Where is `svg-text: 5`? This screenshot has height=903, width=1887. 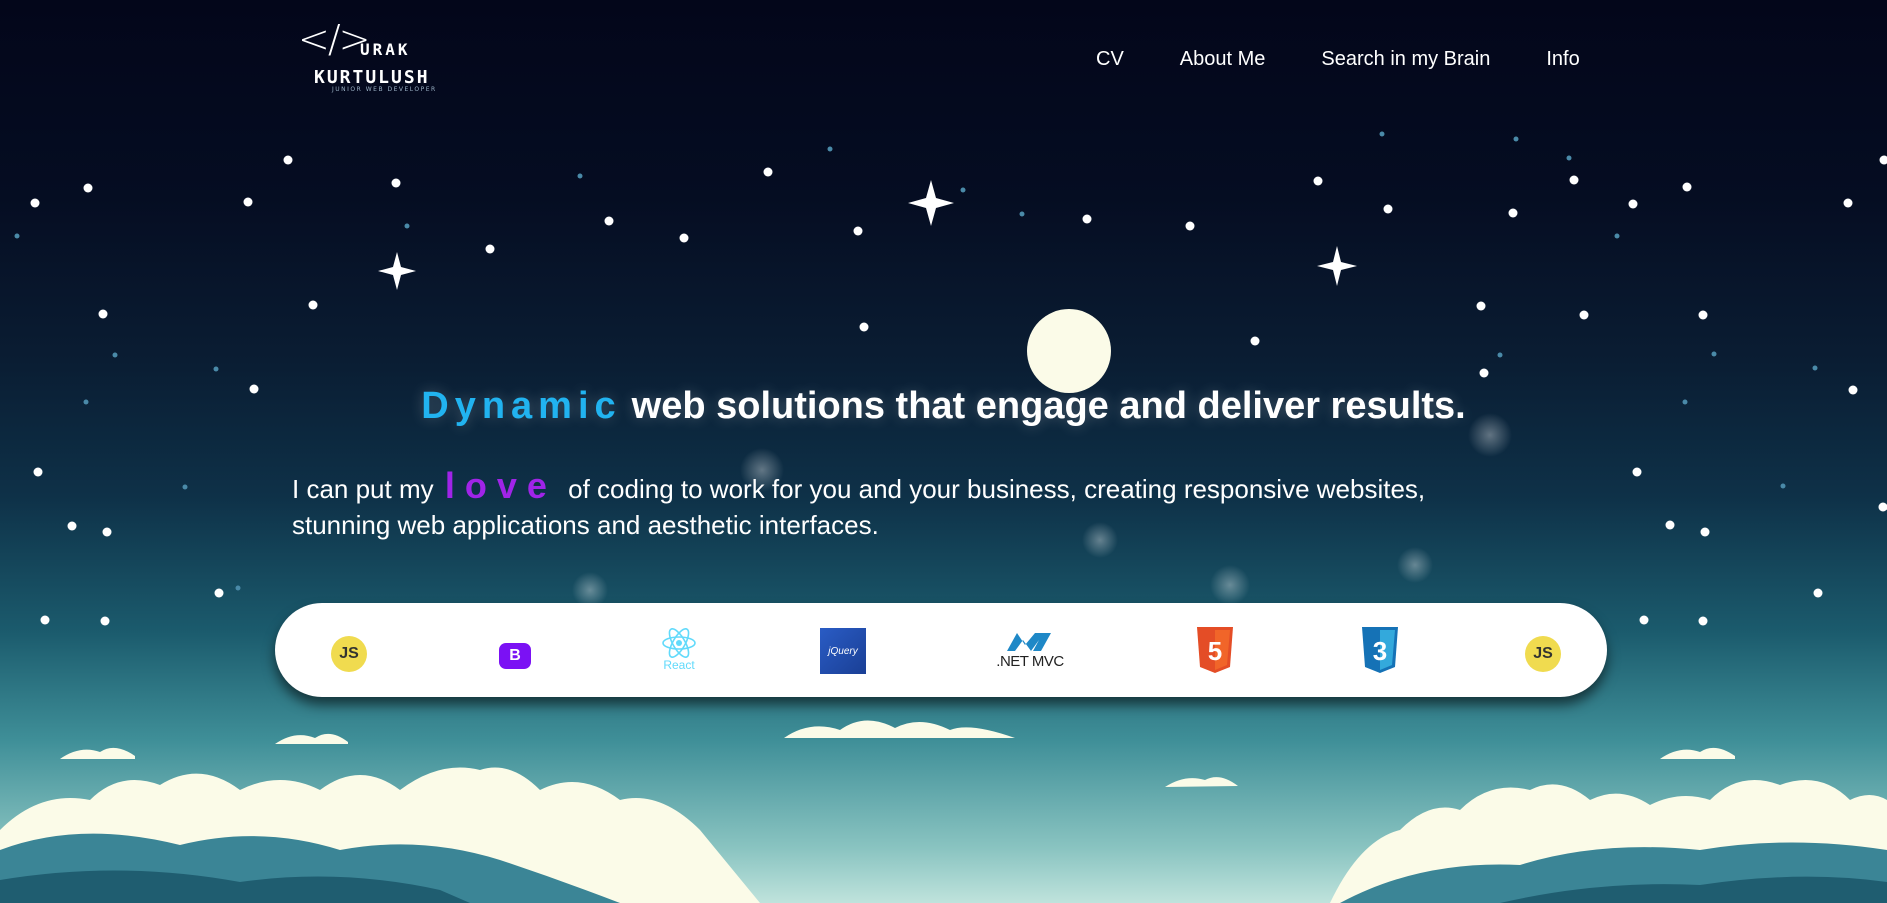 svg-text: 5 is located at coordinates (1215, 651).